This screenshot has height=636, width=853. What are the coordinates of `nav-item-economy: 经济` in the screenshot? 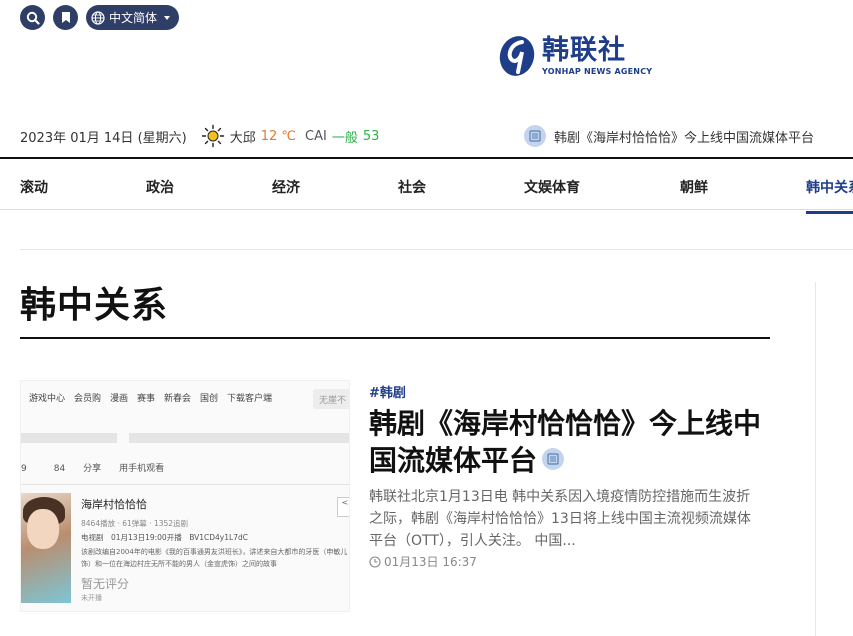 It's located at (286, 187).